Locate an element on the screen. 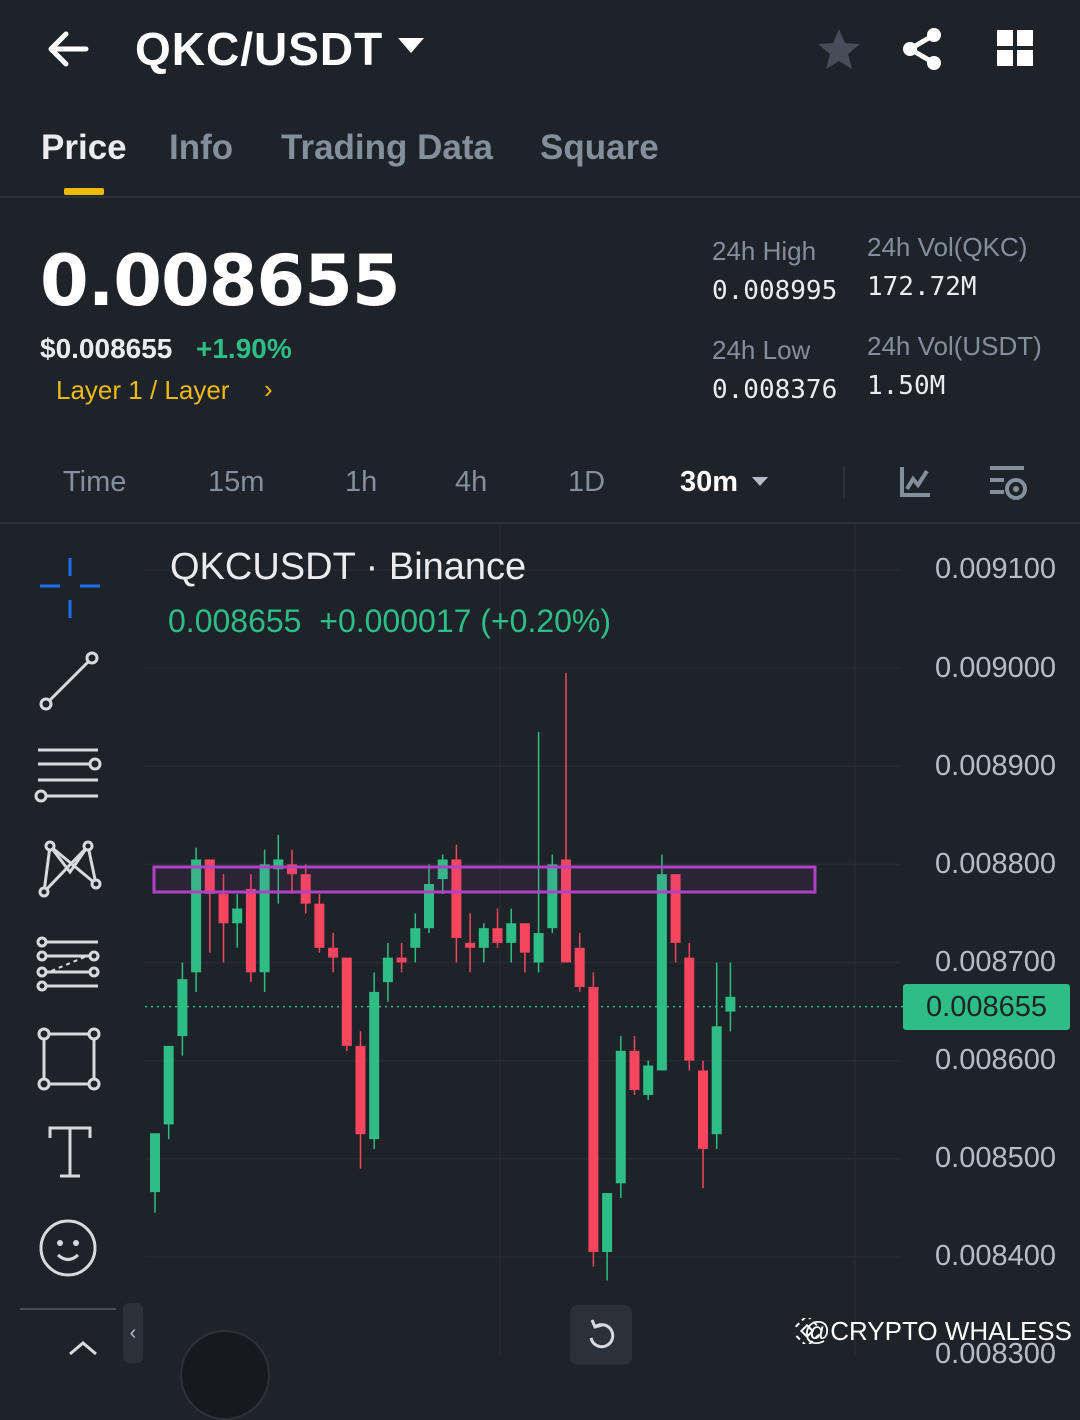  chart-quote-line: 0.008655 +0.000017 (+0.20%) is located at coordinates (390, 621).